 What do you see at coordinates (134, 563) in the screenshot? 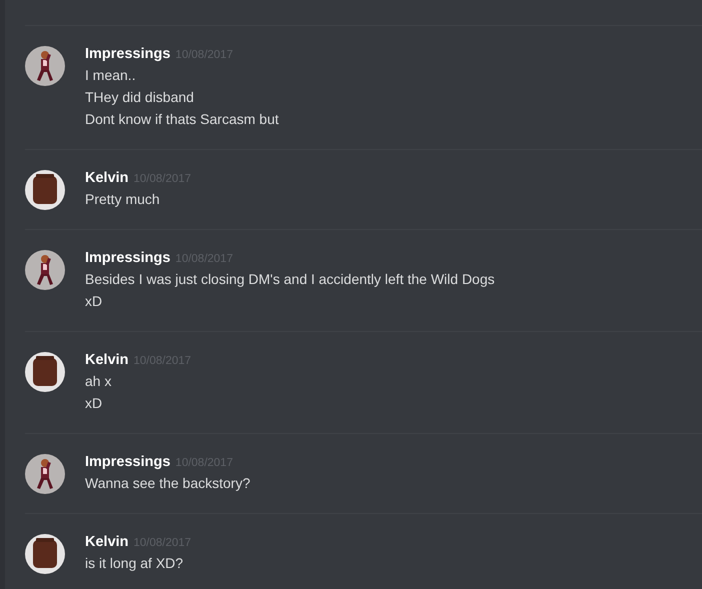
I see `message-text: is it long af XD?` at bounding box center [134, 563].